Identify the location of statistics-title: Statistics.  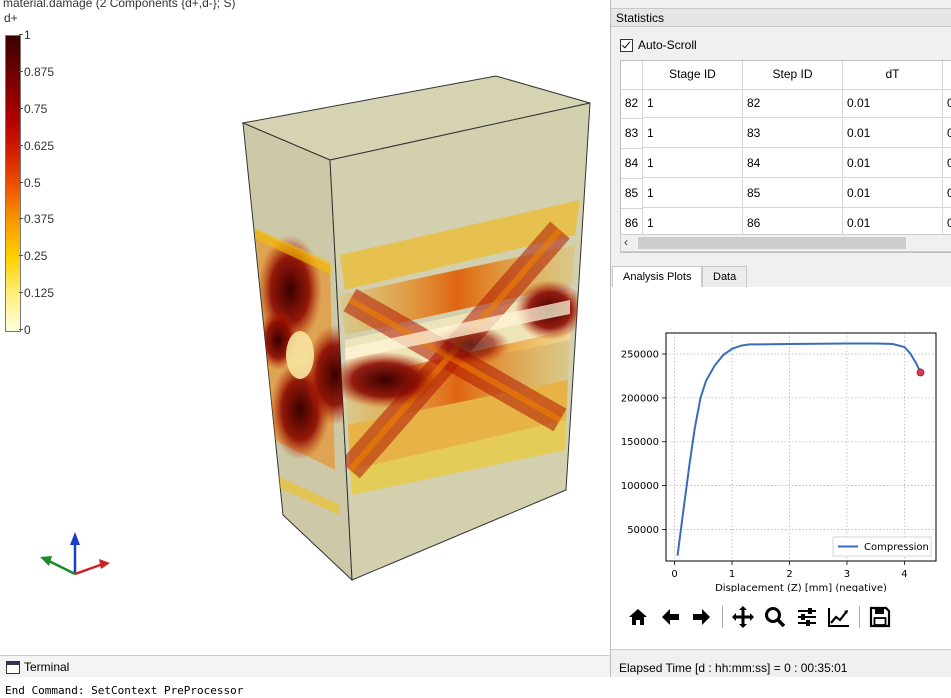
(640, 18).